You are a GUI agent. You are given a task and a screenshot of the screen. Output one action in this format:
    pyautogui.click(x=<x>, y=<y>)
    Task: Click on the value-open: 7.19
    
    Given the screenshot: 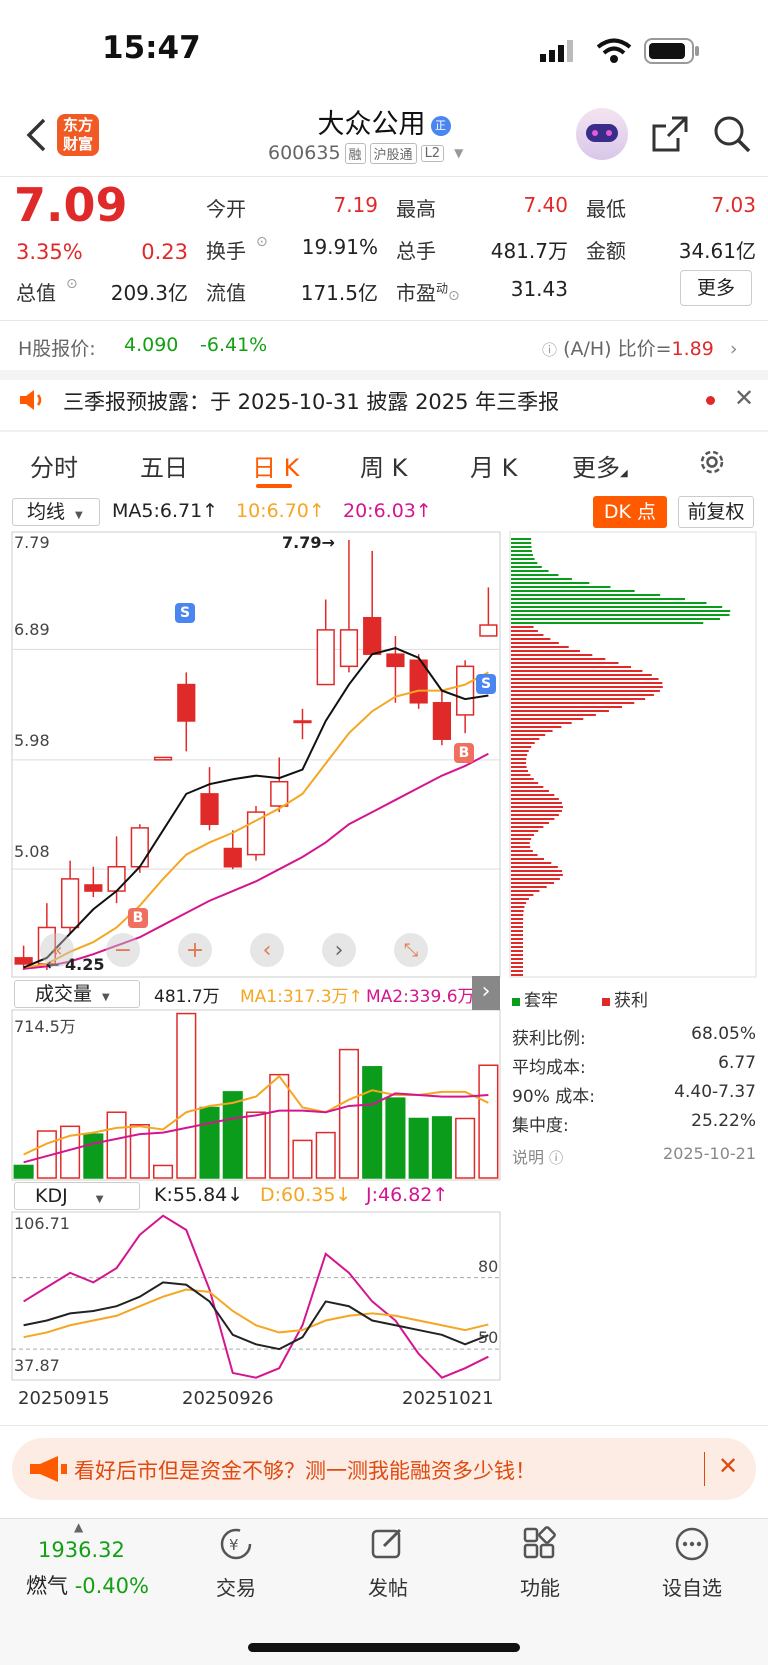 What is the action you would take?
    pyautogui.click(x=355, y=205)
    